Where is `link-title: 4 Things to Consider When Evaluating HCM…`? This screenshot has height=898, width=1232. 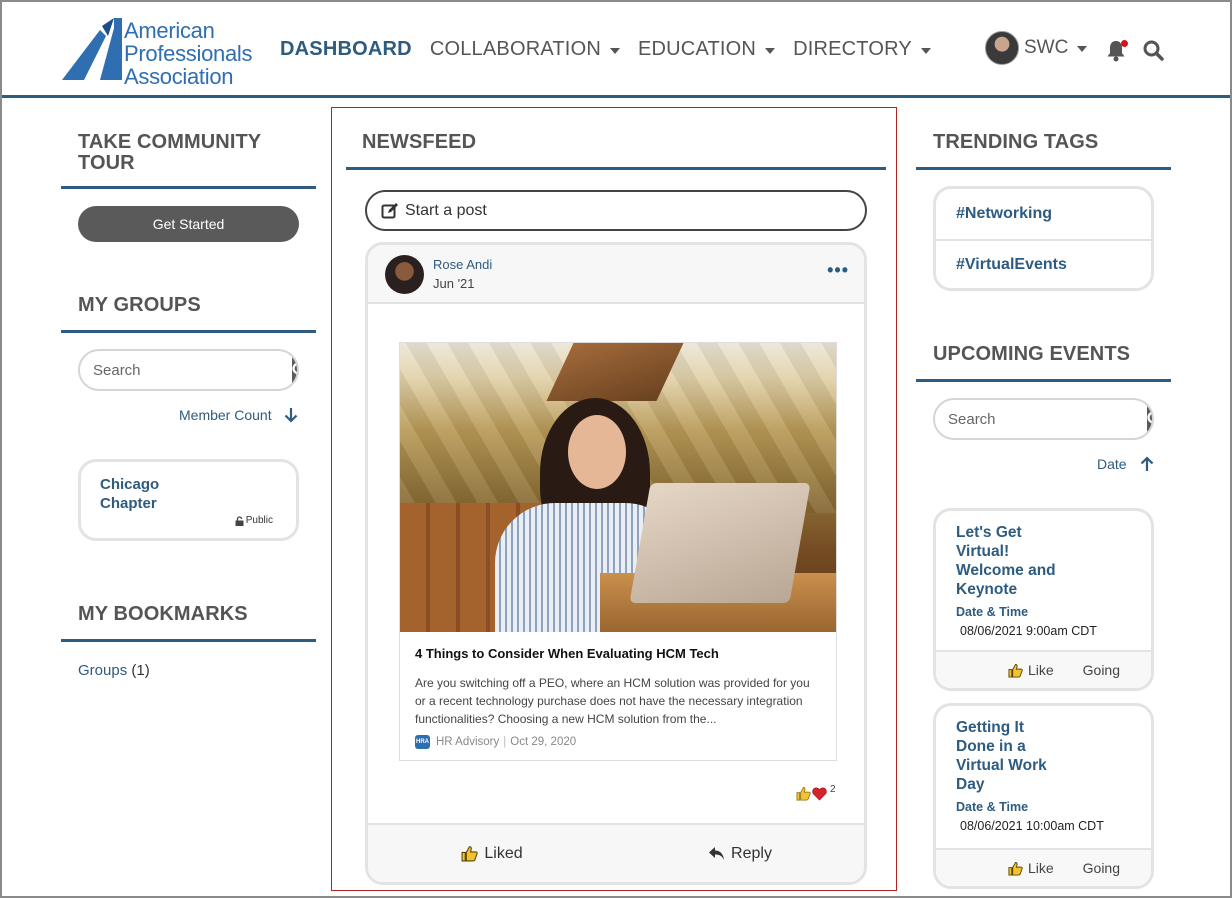
link-title: 4 Things to Consider When Evaluating HCM… is located at coordinates (567, 653).